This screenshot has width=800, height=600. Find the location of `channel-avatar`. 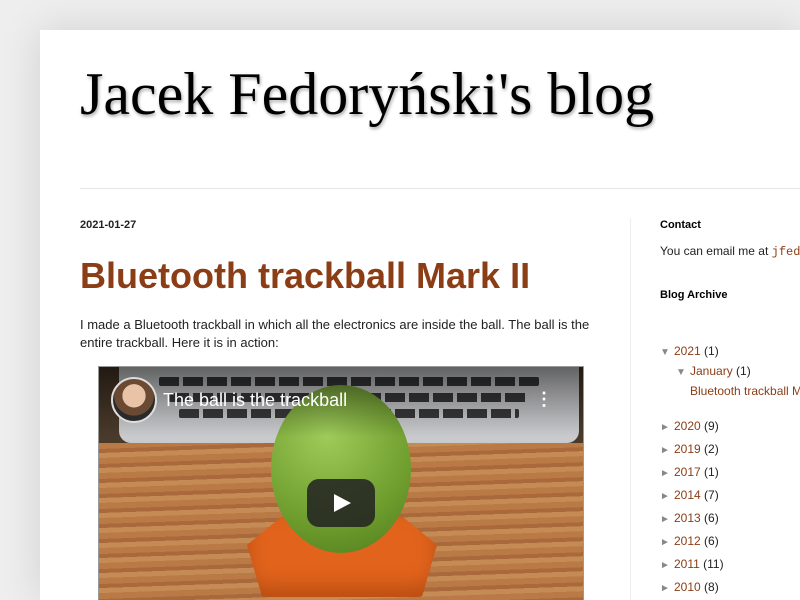

channel-avatar is located at coordinates (134, 400).